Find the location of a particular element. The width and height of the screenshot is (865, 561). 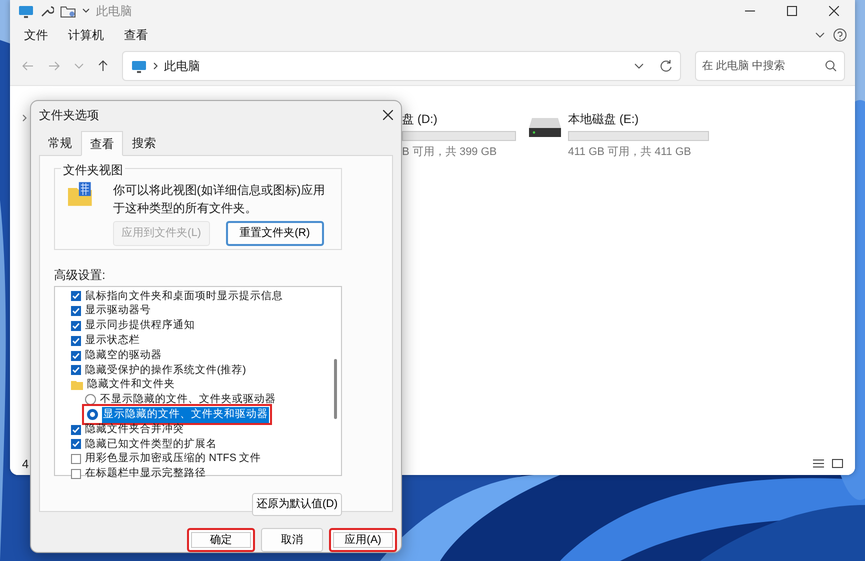

tab: 搜索 is located at coordinates (144, 143).